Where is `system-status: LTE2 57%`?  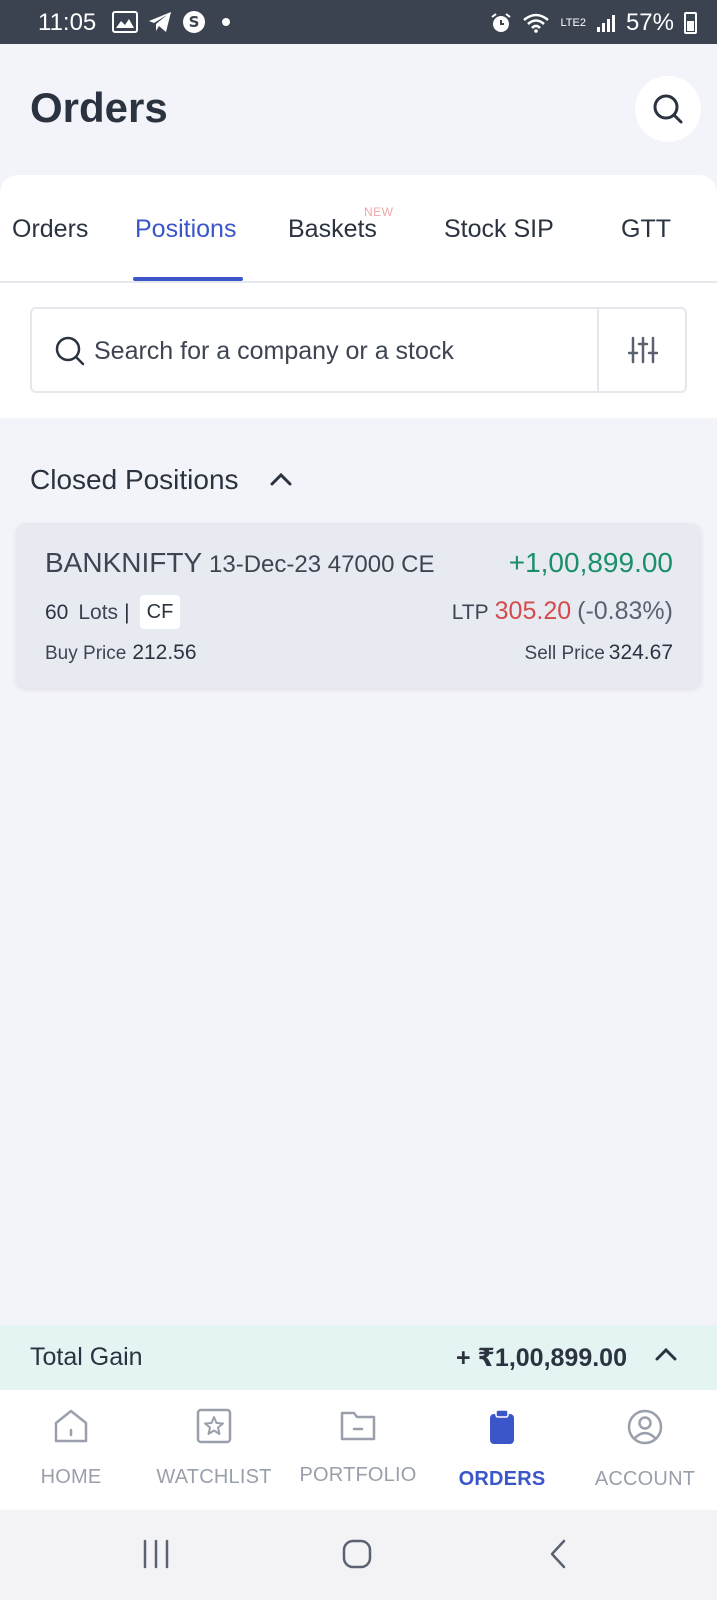 system-status: LTE2 57% is located at coordinates (593, 23).